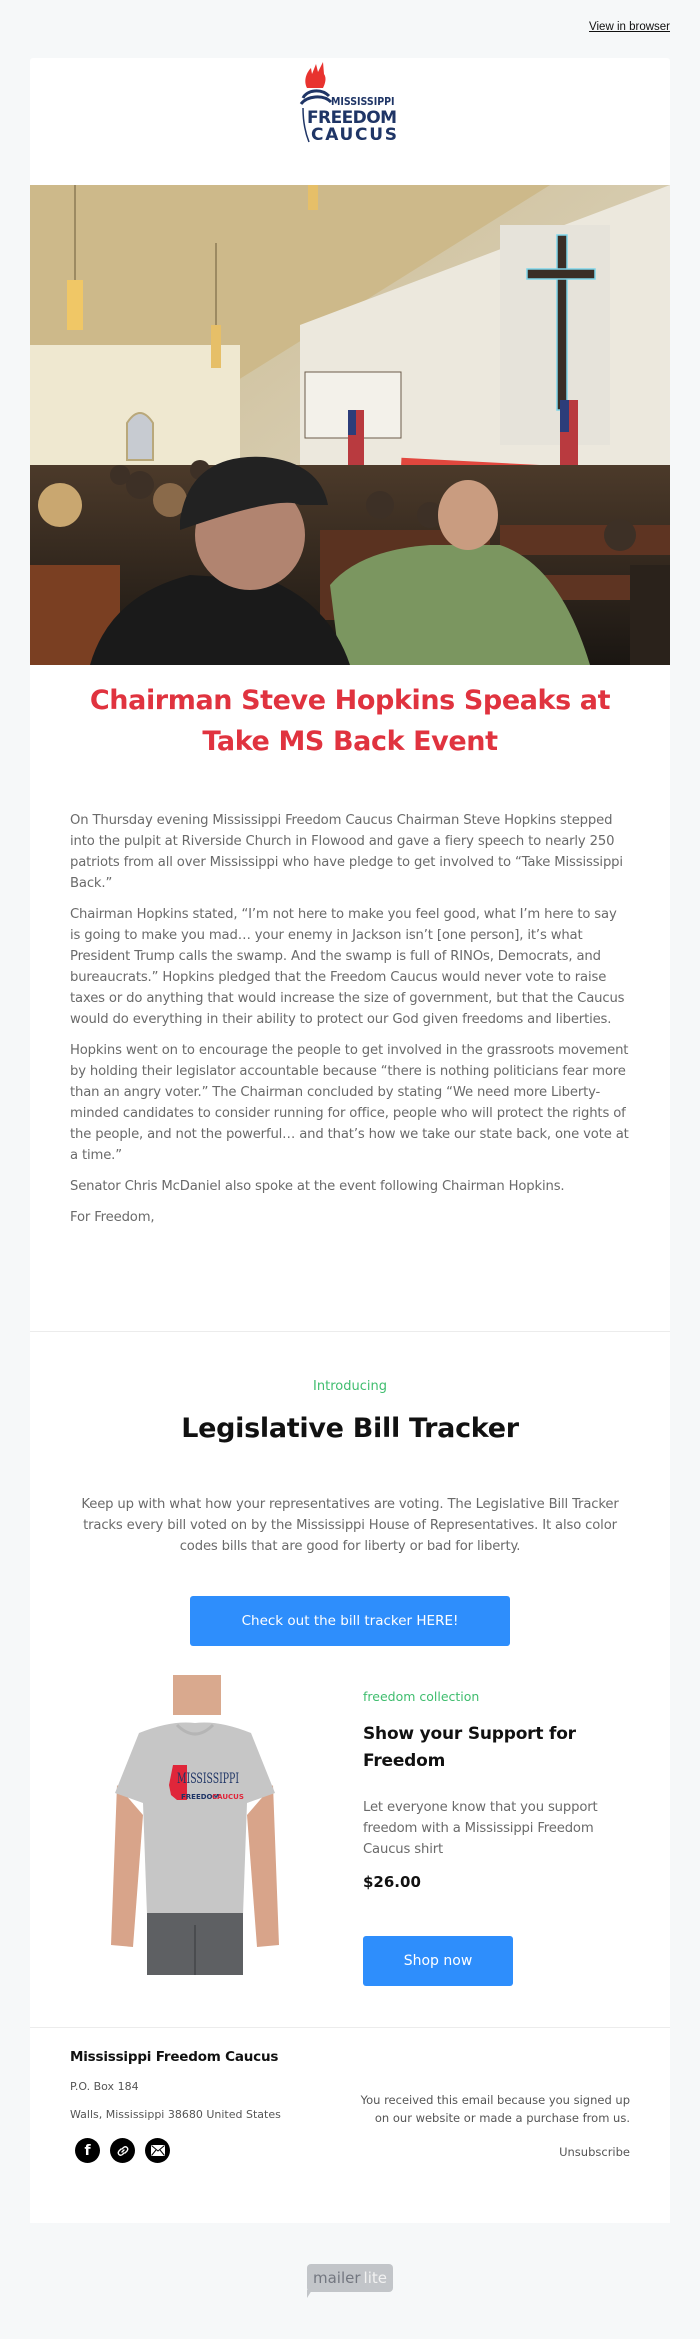 This screenshot has width=700, height=2339. I want to click on logo-header: MISSISSIPPI FREEDOM CAUCUS, so click(350, 121).